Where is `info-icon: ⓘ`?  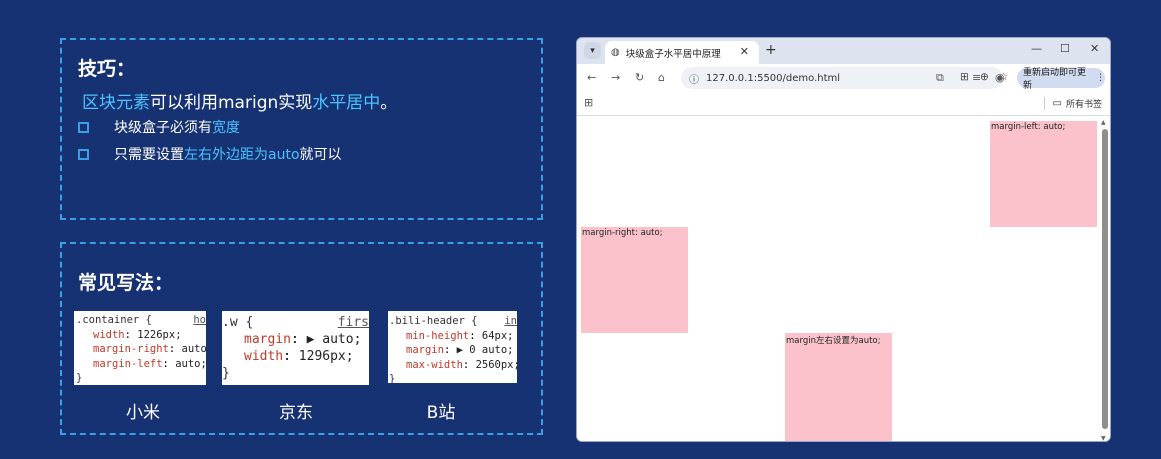
info-icon: ⓘ is located at coordinates (694, 78).